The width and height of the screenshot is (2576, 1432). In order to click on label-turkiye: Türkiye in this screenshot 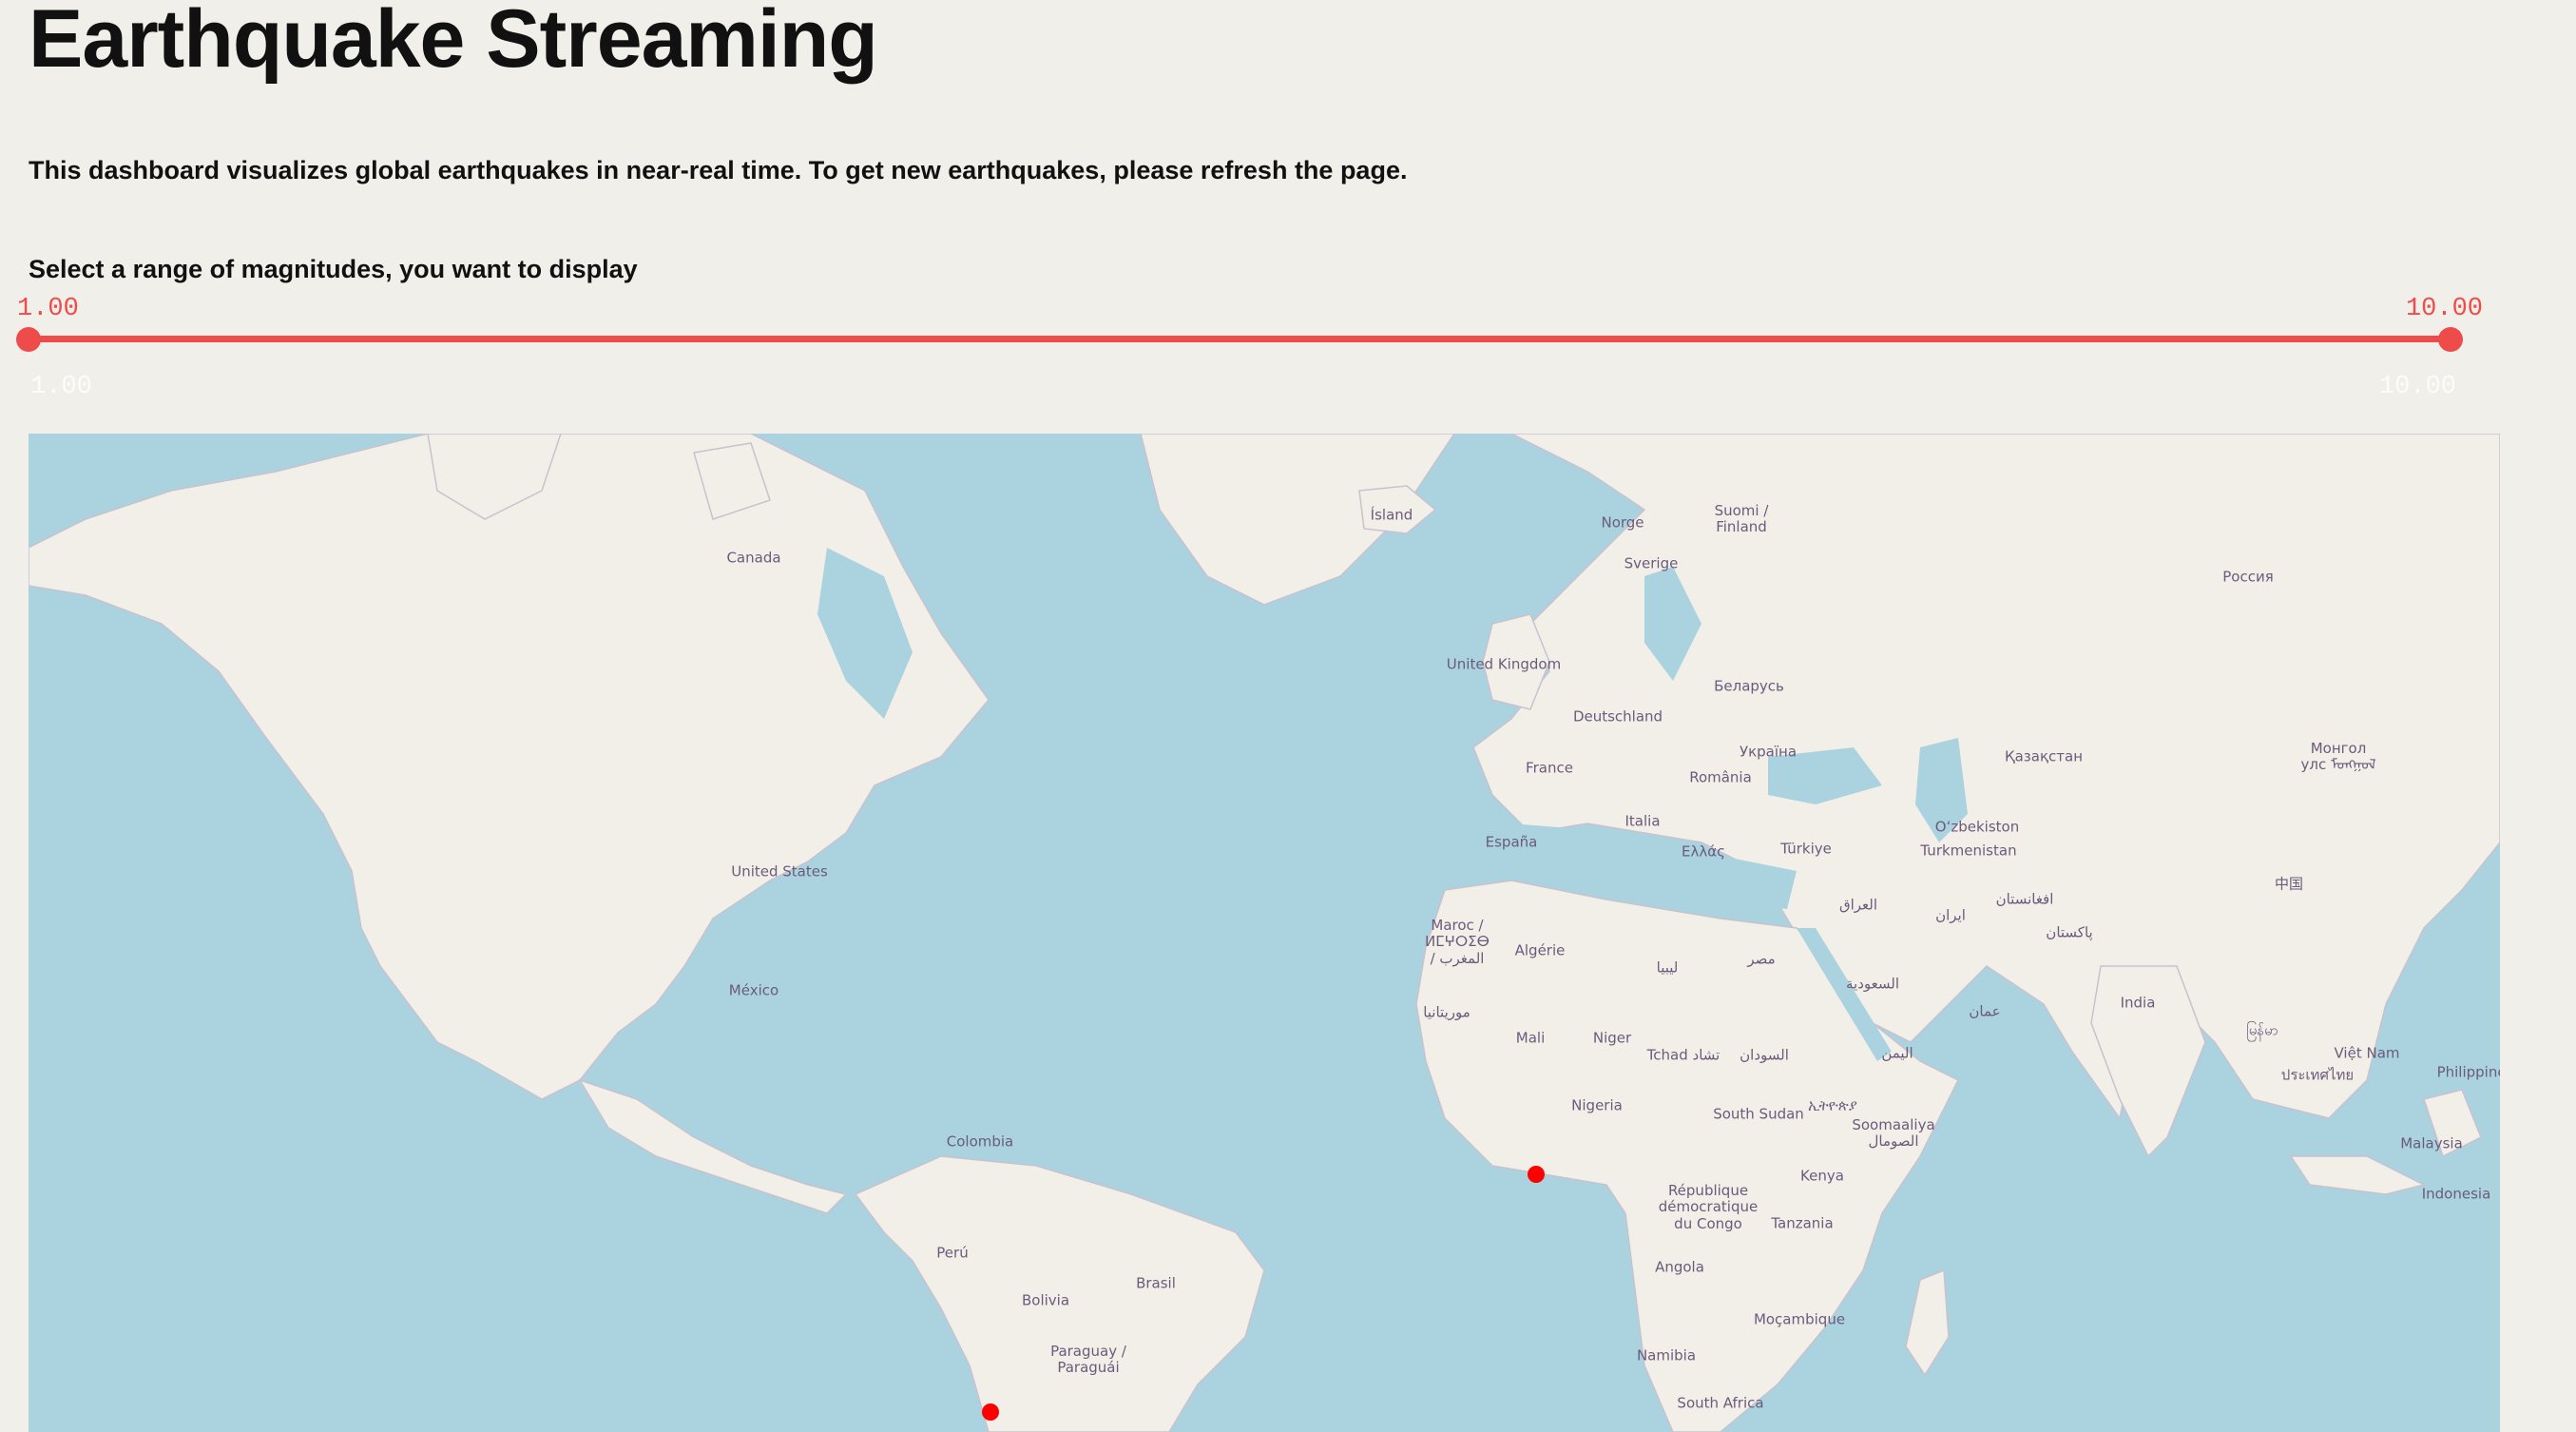, I will do `click(1806, 849)`.